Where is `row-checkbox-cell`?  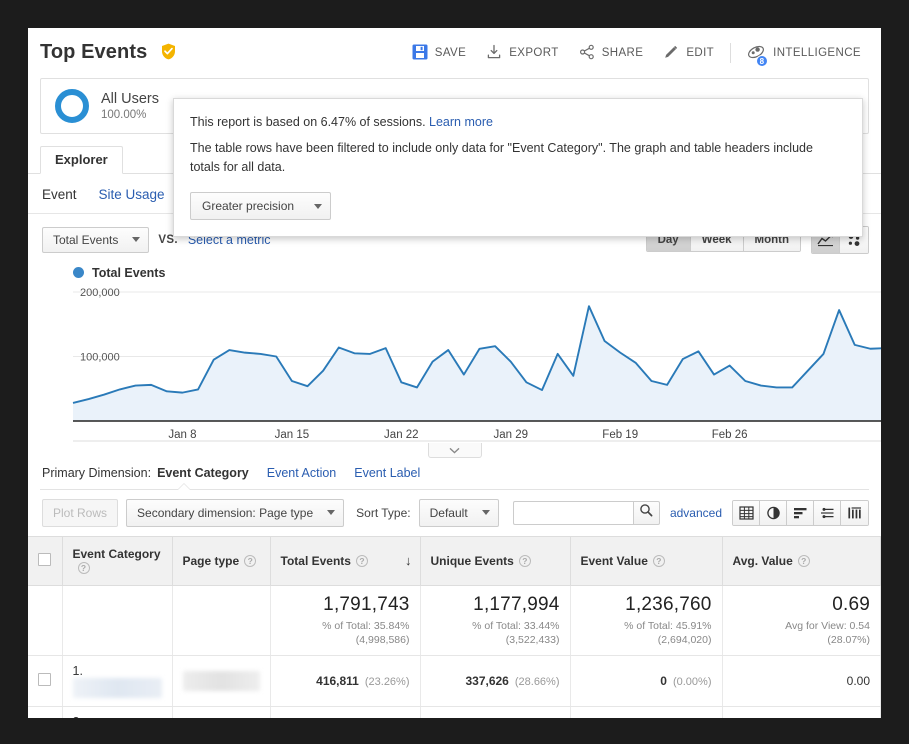
row-checkbox-cell is located at coordinates (45, 712).